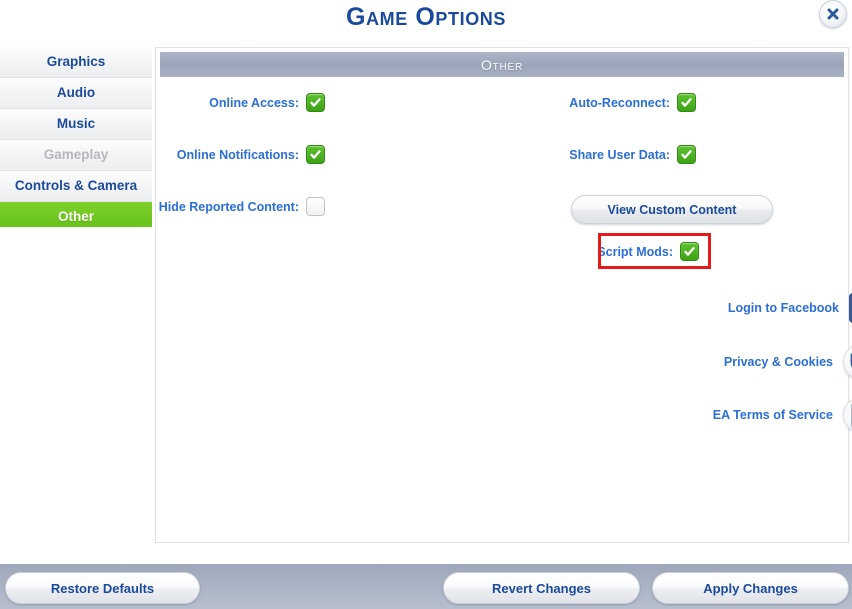  I want to click on panel-header: Other, so click(502, 64).